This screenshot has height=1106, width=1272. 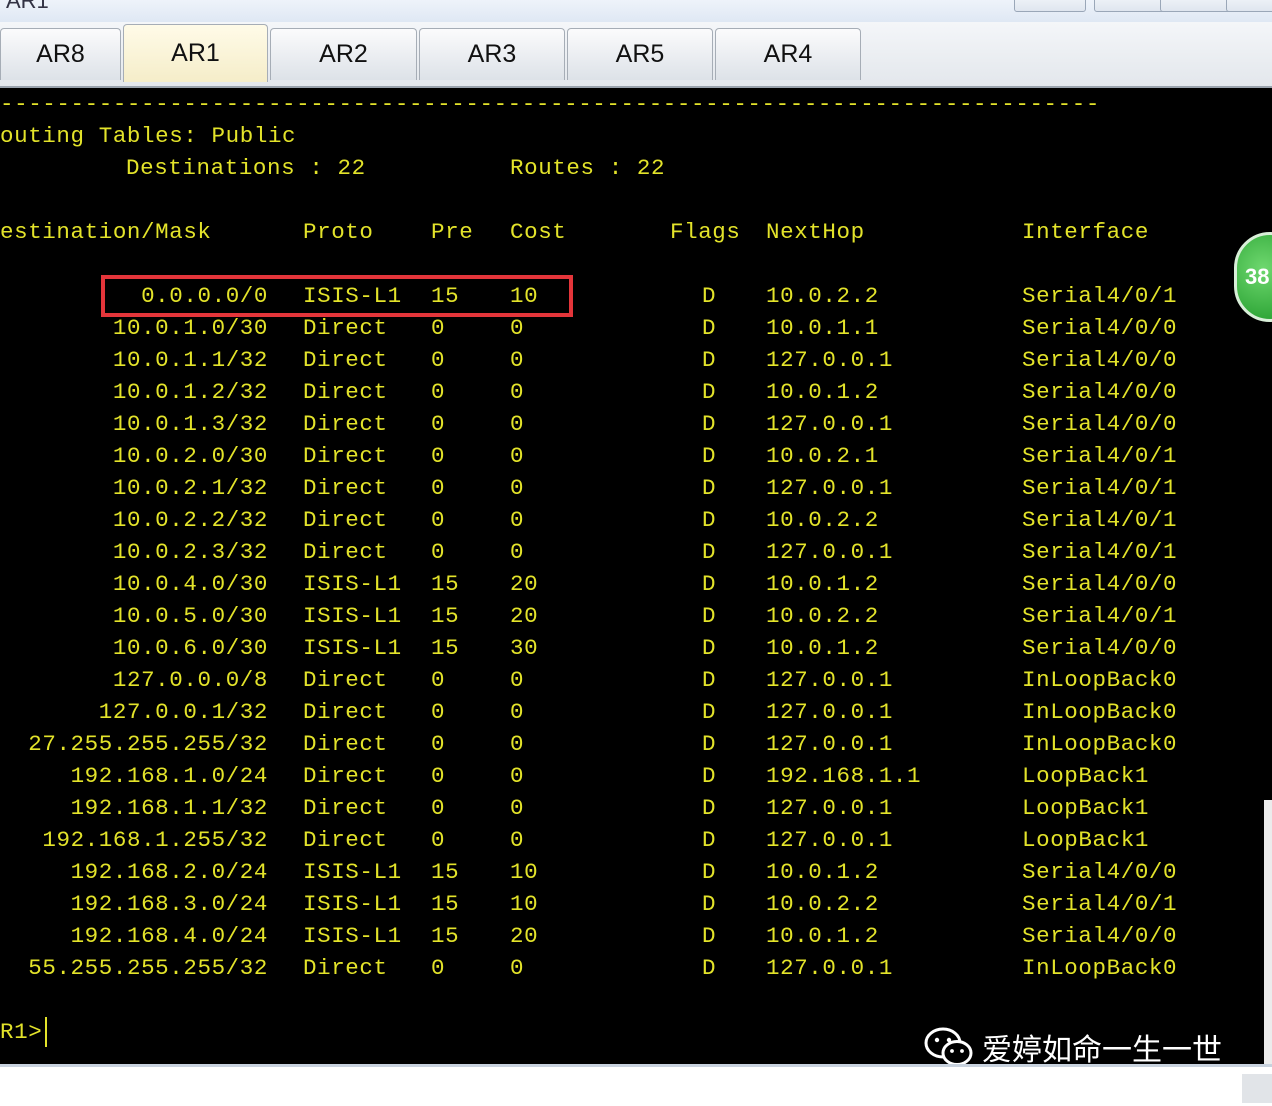 What do you see at coordinates (106, 232) in the screenshot?
I see `header-destination: estination/Mask` at bounding box center [106, 232].